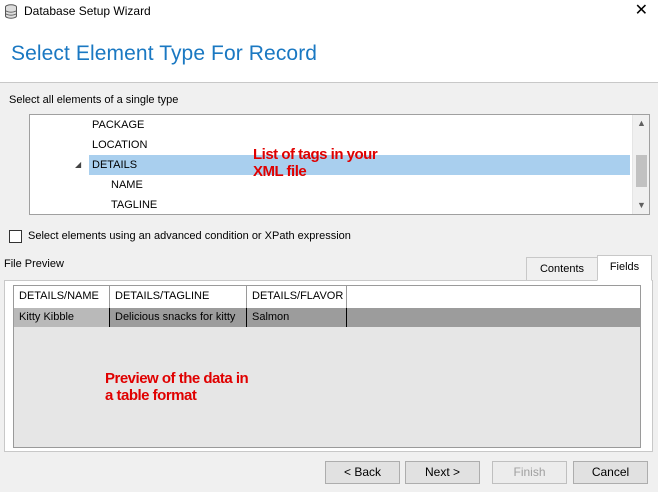 This screenshot has height=492, width=658. Describe the element at coordinates (118, 125) in the screenshot. I see `tree-item-label: PACKAGE` at that location.